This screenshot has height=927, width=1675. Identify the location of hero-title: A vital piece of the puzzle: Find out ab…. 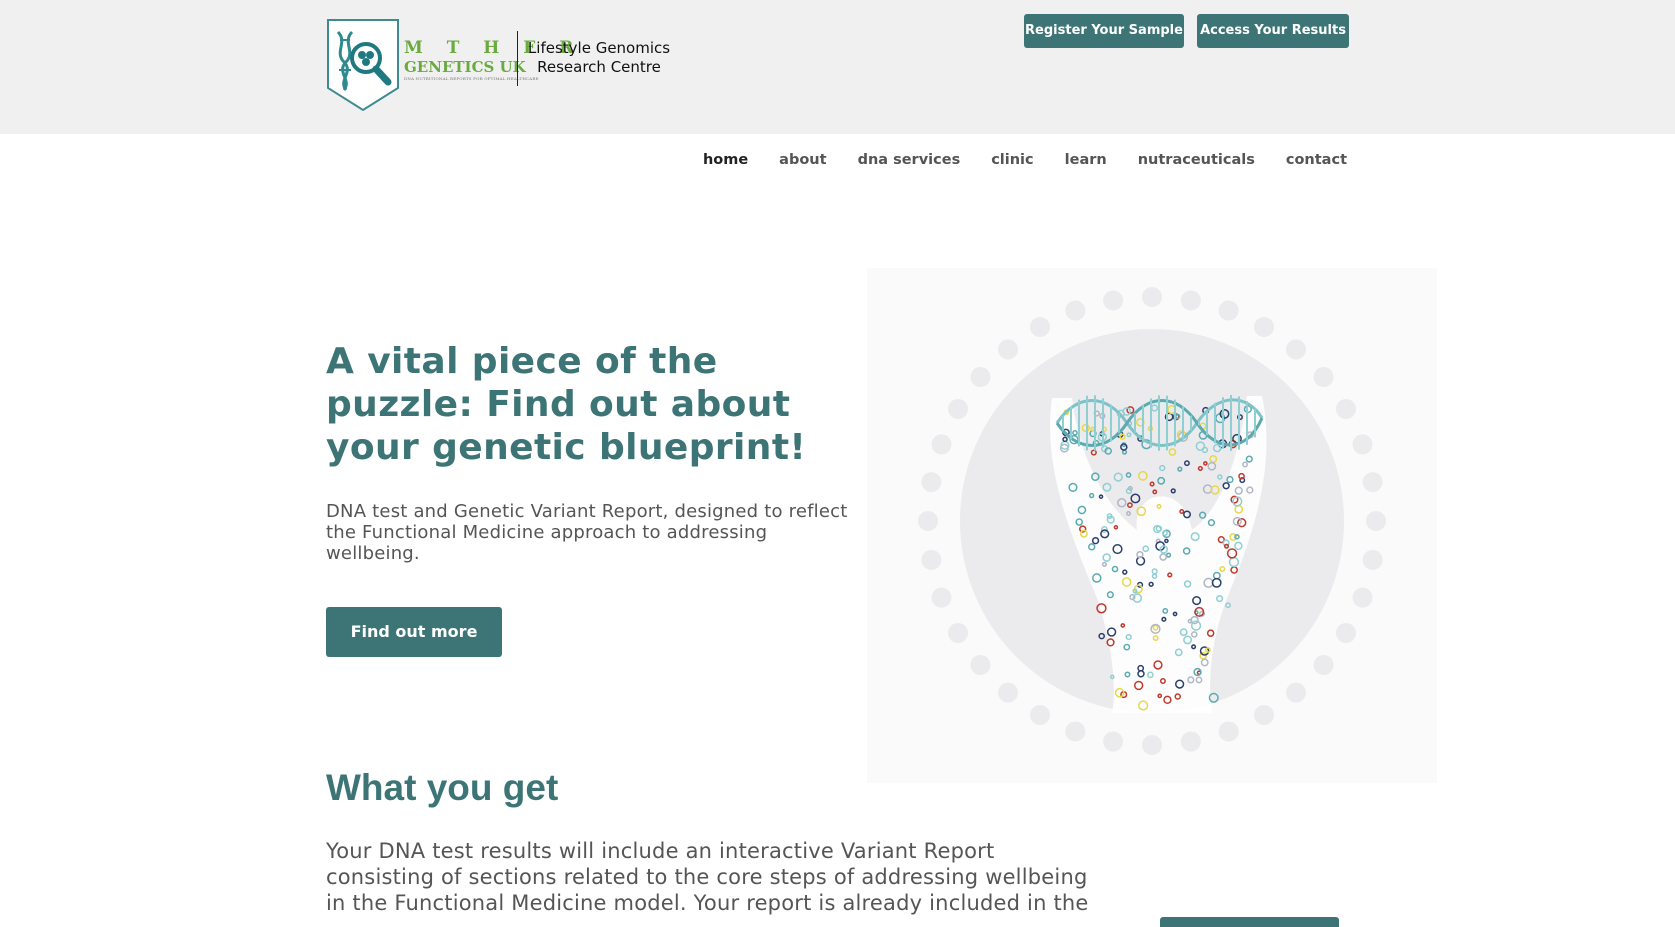
(566, 404).